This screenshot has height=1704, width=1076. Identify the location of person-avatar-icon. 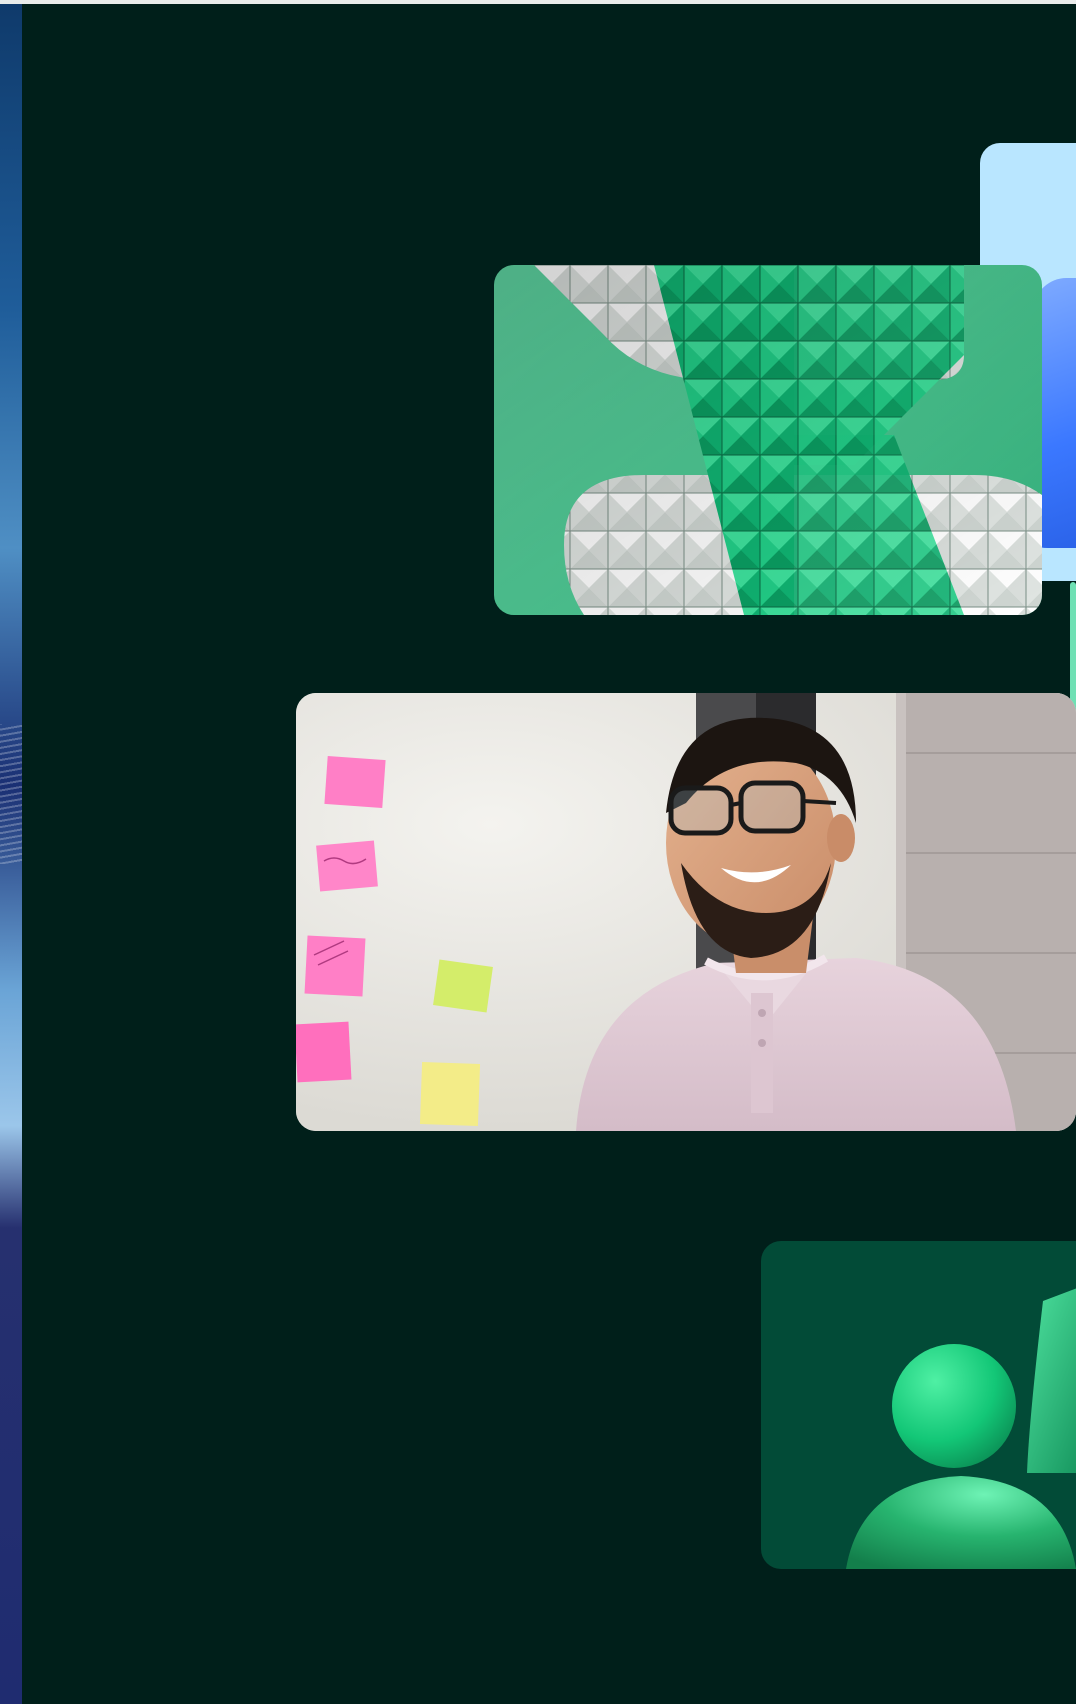
(961, 1428).